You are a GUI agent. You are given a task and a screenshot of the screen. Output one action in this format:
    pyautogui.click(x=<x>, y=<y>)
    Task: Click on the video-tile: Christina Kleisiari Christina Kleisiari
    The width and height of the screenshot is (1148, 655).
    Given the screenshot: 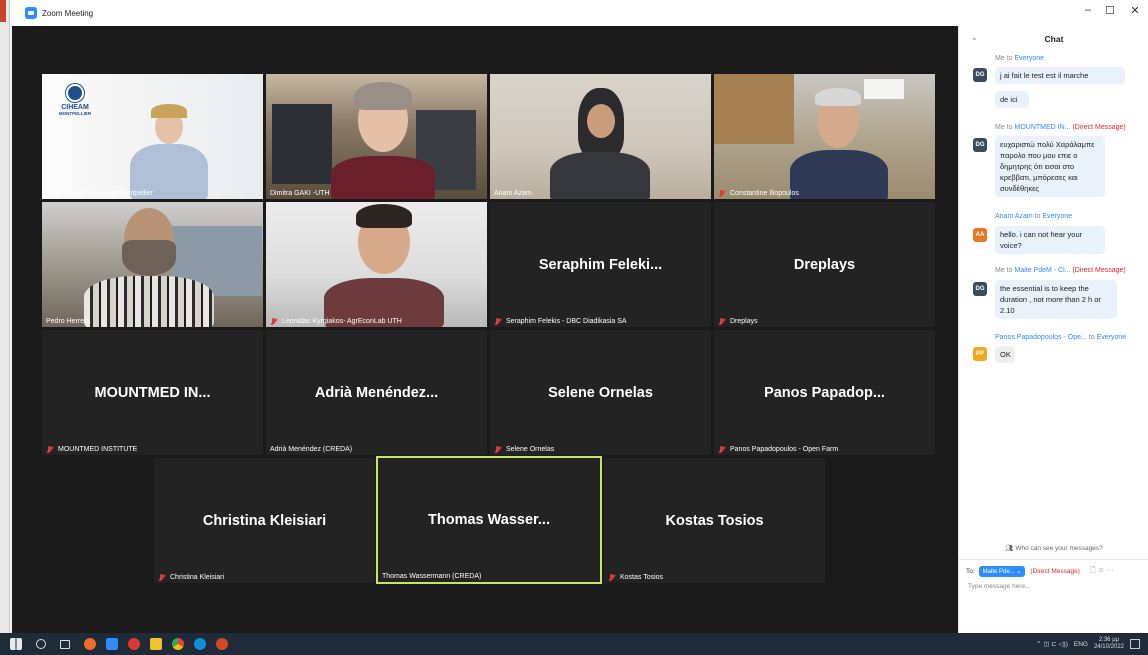 What is the action you would take?
    pyautogui.click(x=264, y=520)
    